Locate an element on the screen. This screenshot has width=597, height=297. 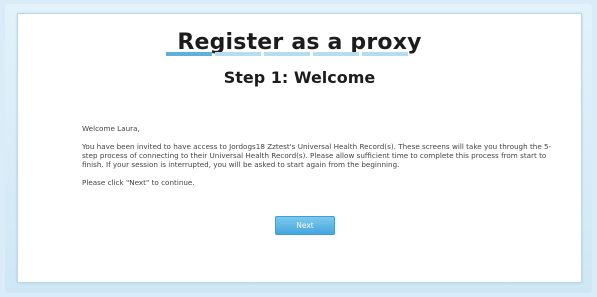
greeting-text: Welcome Laura, is located at coordinates (111, 128).